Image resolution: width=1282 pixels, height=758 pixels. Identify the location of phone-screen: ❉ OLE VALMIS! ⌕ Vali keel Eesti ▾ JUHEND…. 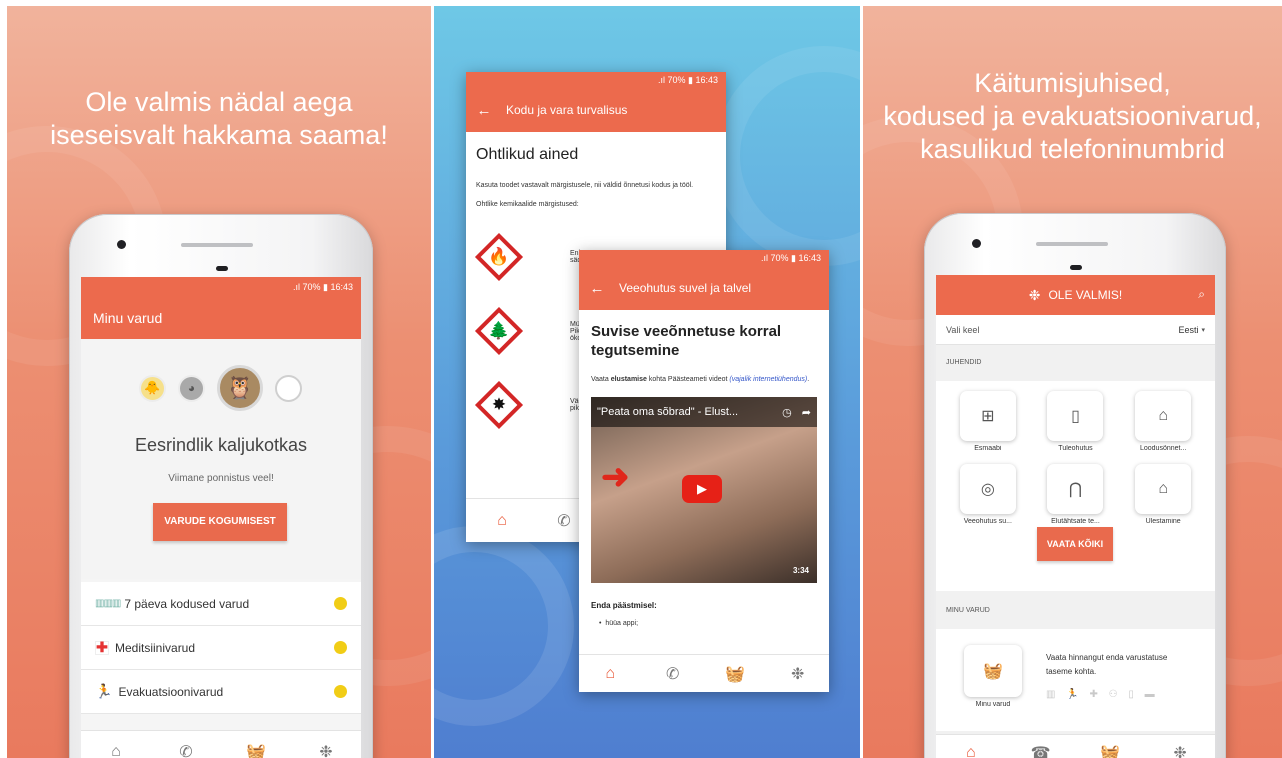
(1075, 516).